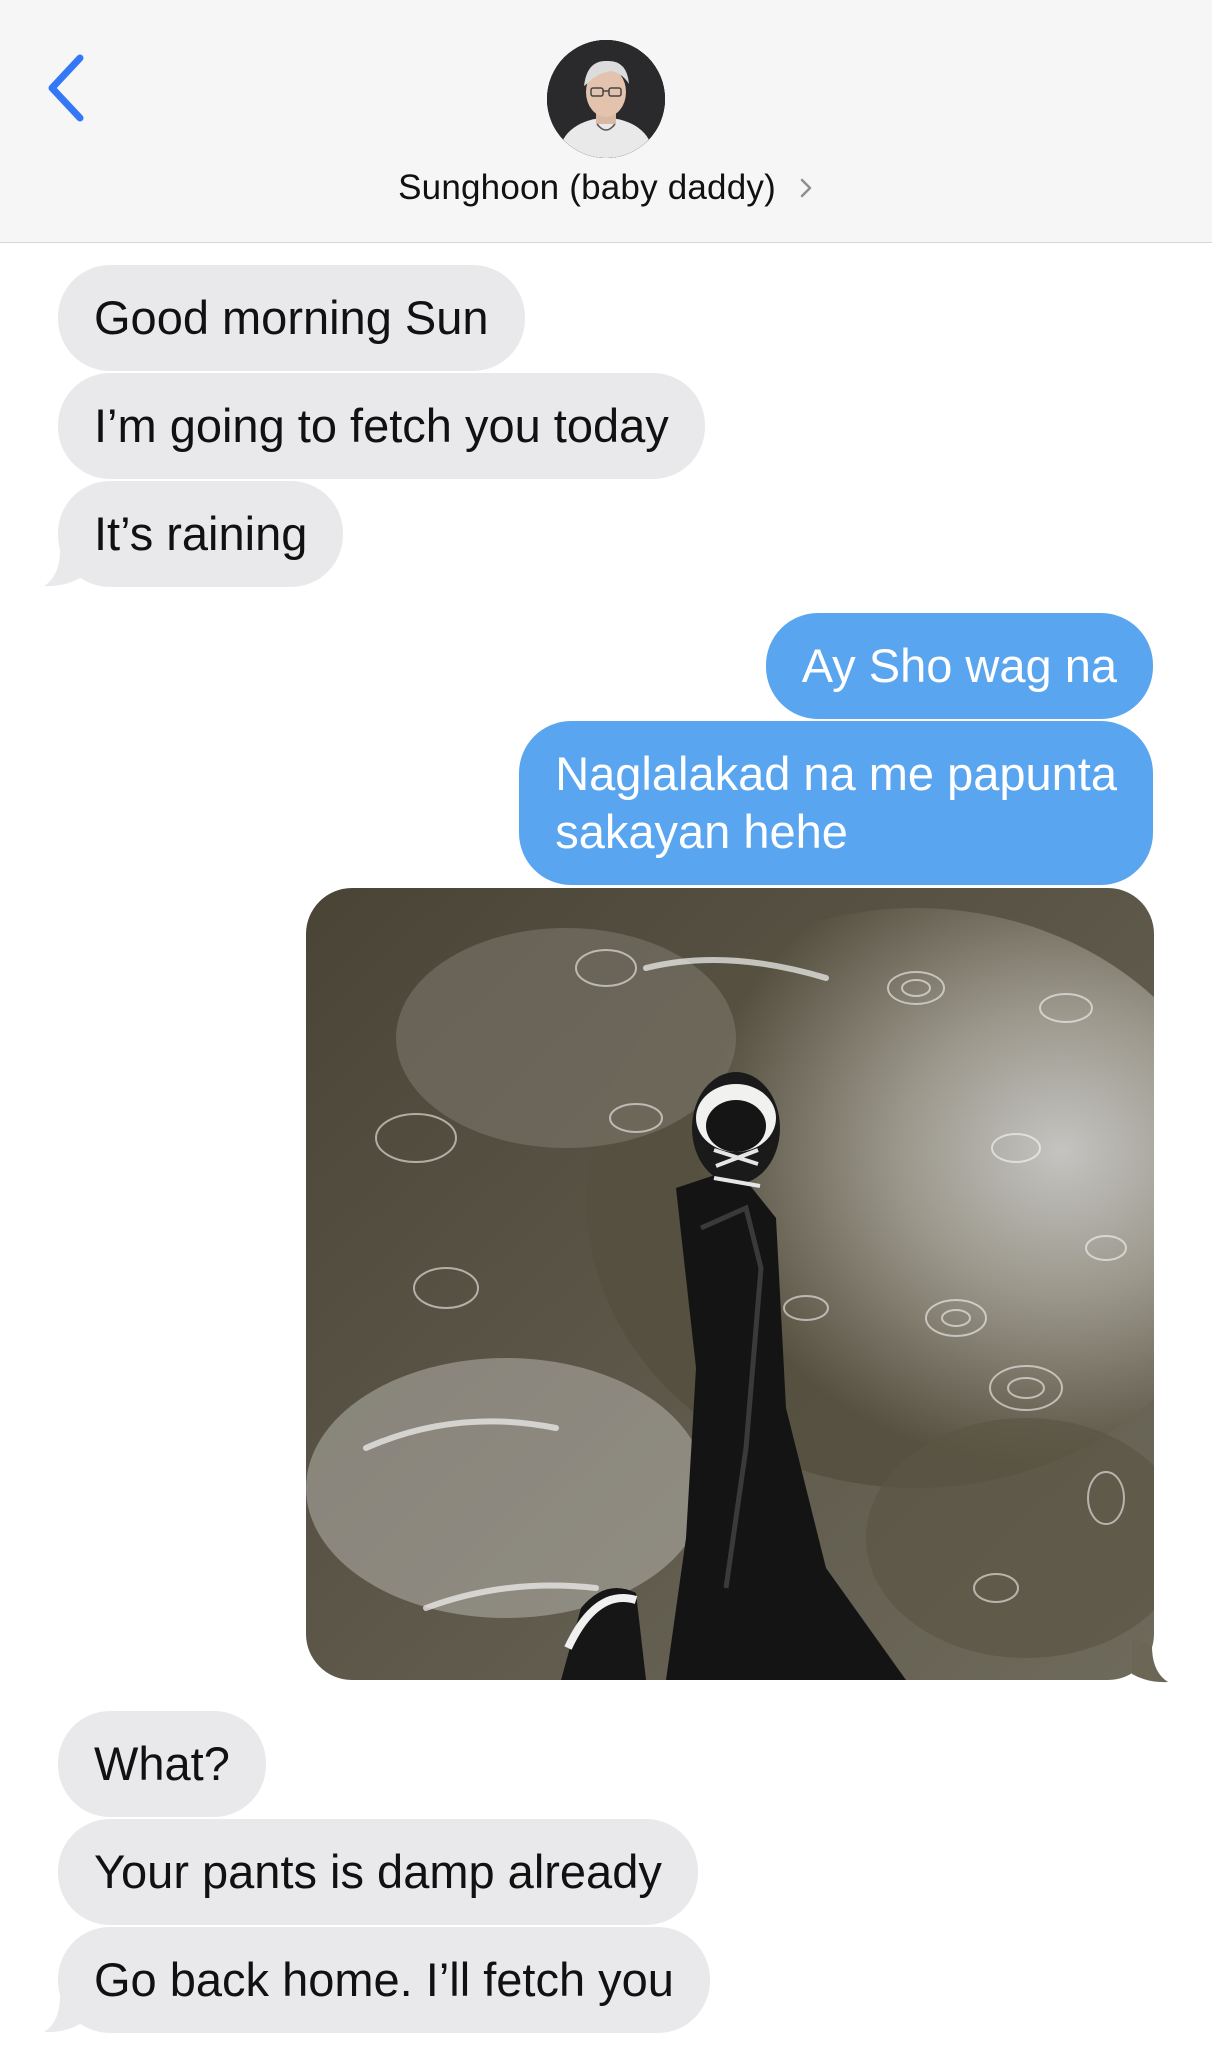 The width and height of the screenshot is (1212, 2048). I want to click on message-text: Your pants is damp already, so click(378, 1871).